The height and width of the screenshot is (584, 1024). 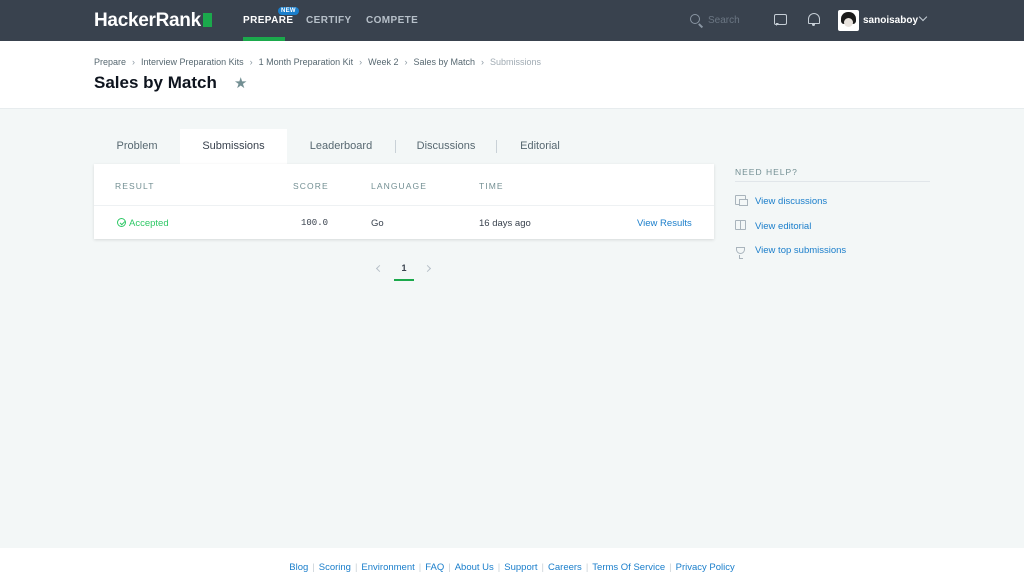 I want to click on header-language: LANGUAGE, so click(x=399, y=186).